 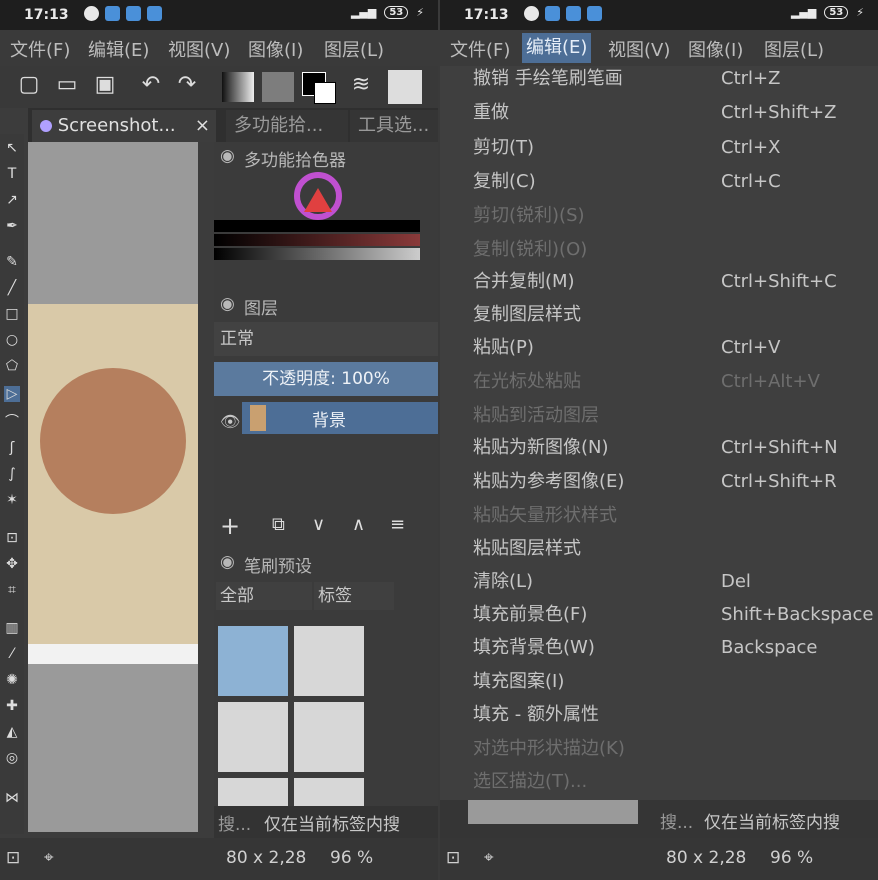 I want to click on duplicate-layer-icon: ⧉, so click(x=278, y=524).